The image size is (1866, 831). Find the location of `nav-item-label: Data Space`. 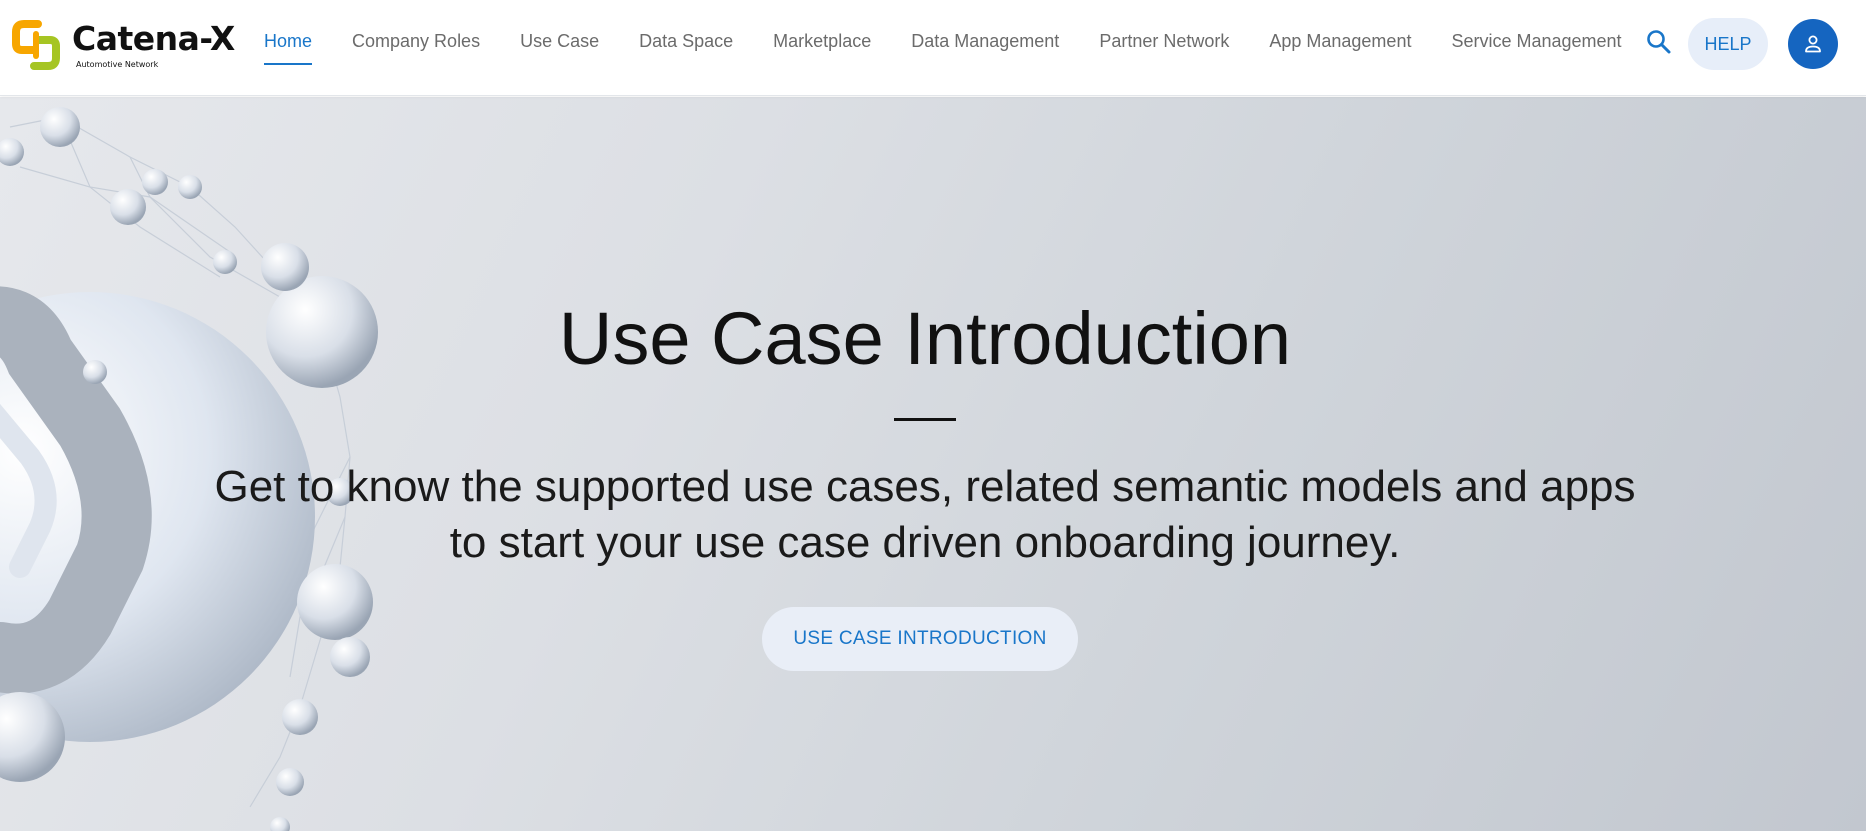

nav-item-label: Data Space is located at coordinates (686, 41).